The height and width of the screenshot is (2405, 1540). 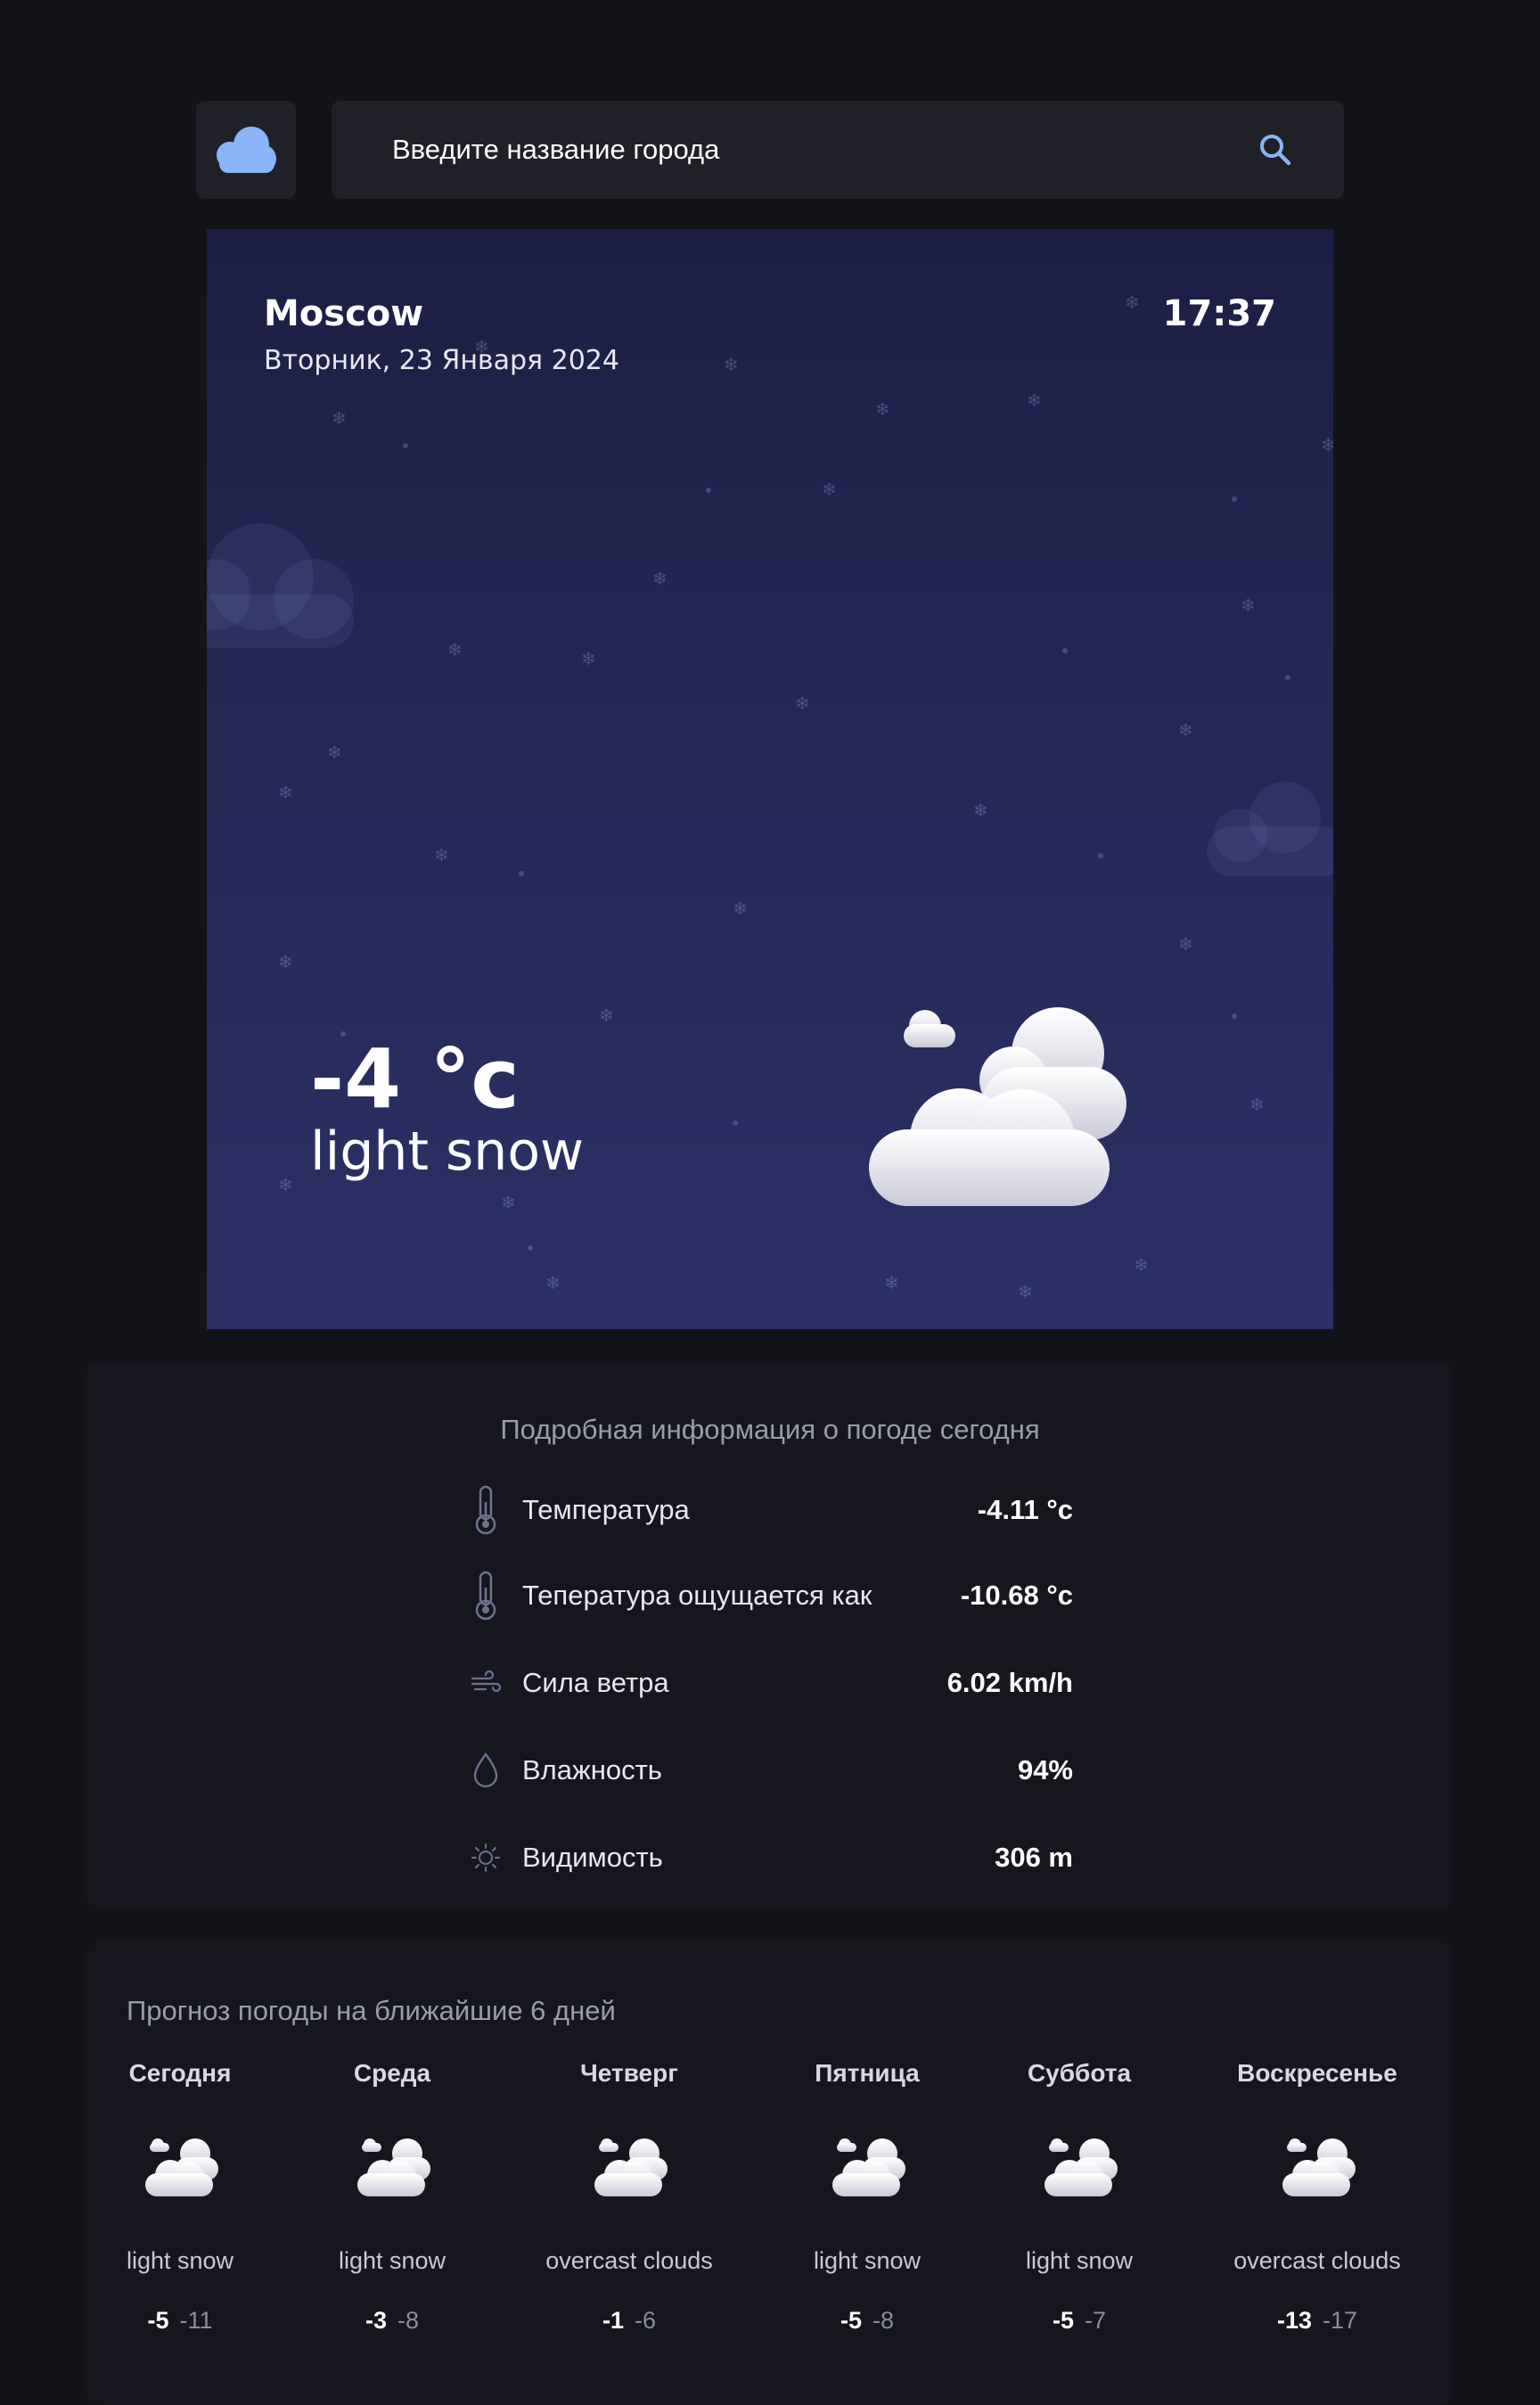 What do you see at coordinates (1025, 1509) in the screenshot?
I see `detail-value: -4.11 °c` at bounding box center [1025, 1509].